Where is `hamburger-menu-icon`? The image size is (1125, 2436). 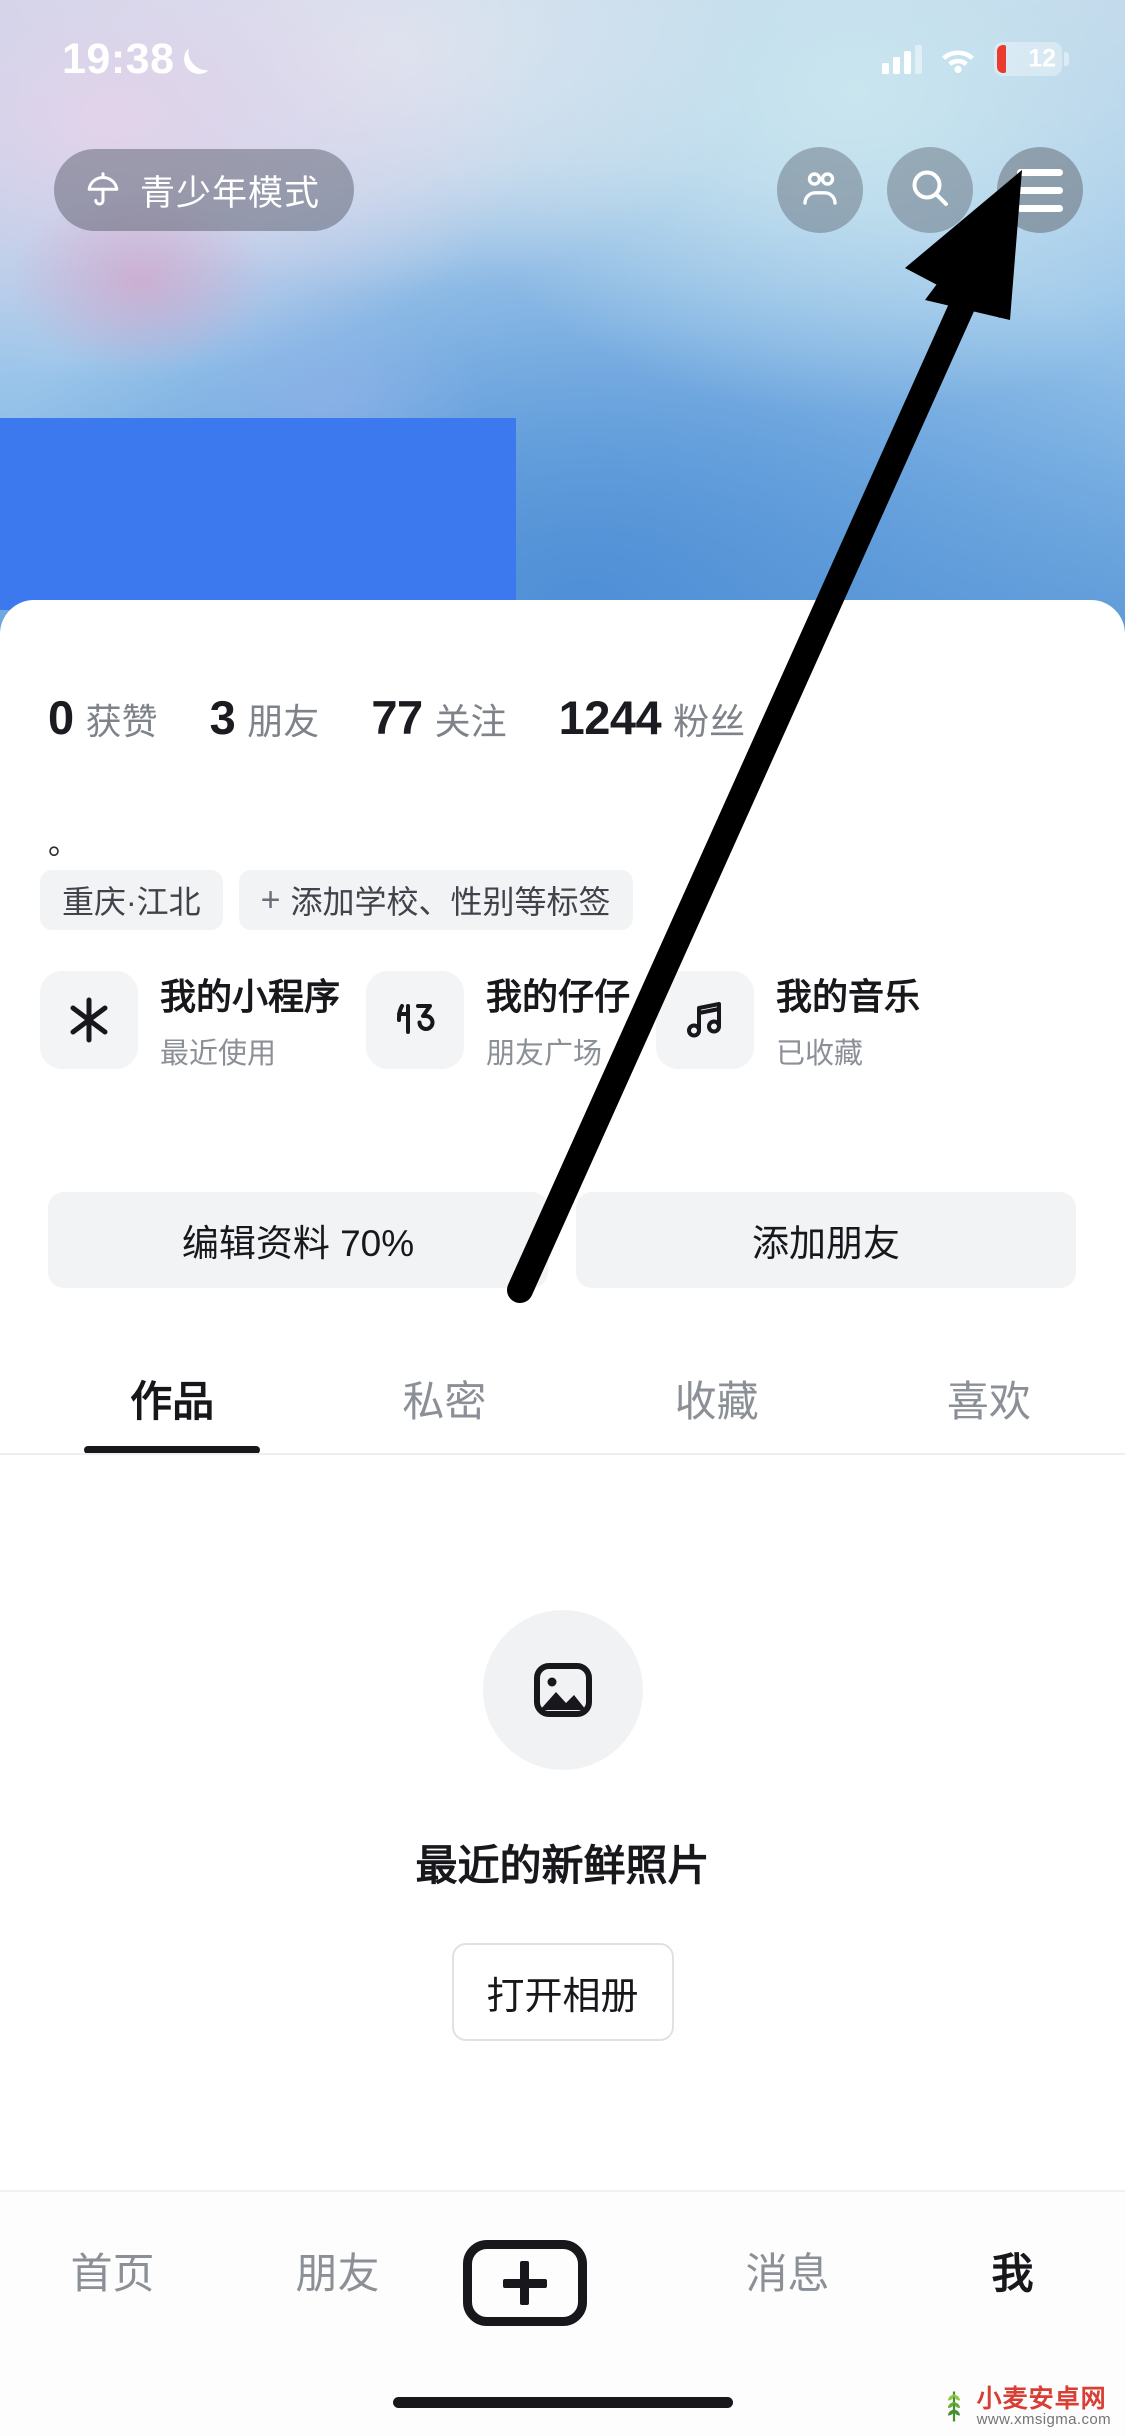 hamburger-menu-icon is located at coordinates (1040, 190).